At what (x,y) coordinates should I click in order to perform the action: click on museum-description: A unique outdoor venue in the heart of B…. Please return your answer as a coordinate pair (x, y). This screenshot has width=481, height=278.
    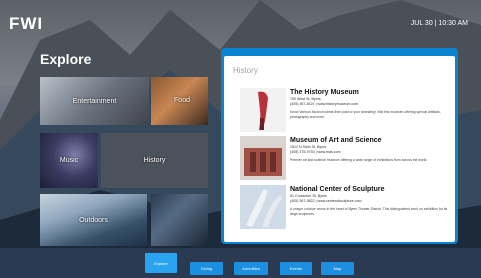
    Looking at the image, I should click on (369, 211).